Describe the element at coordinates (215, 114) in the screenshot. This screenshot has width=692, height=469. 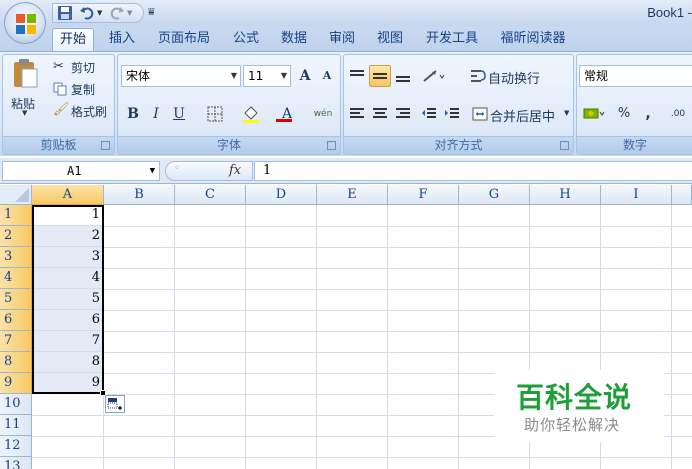
I see `borders-button` at that location.